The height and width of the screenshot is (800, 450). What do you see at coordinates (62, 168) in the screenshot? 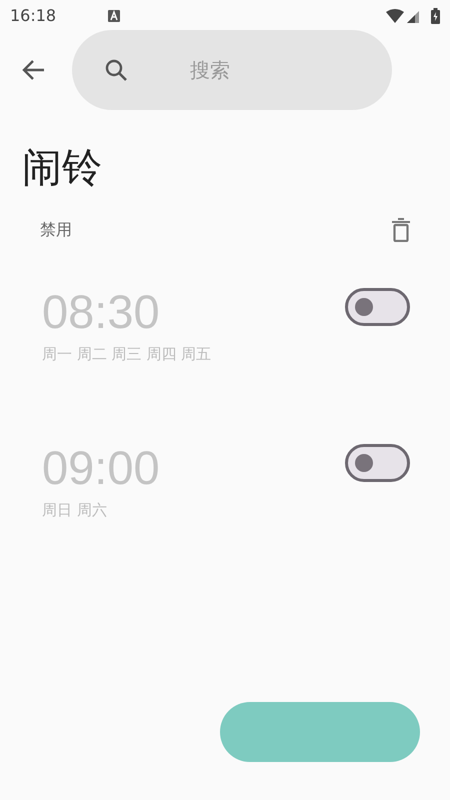
I see `page-title: 闹铃` at bounding box center [62, 168].